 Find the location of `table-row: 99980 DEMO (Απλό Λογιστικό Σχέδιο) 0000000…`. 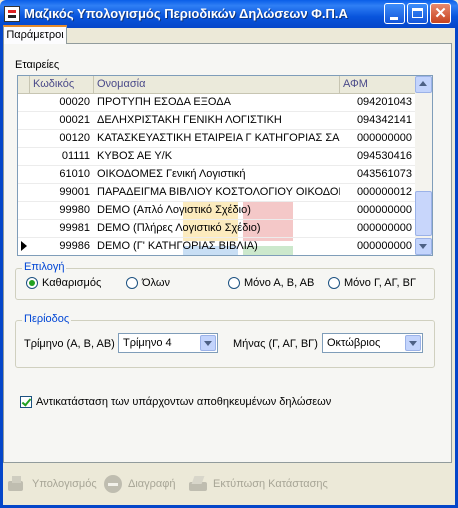

table-row: 99980 DEMO (Απλό Λογιστικό Σχέδιο) 0000000… is located at coordinates (217, 210).